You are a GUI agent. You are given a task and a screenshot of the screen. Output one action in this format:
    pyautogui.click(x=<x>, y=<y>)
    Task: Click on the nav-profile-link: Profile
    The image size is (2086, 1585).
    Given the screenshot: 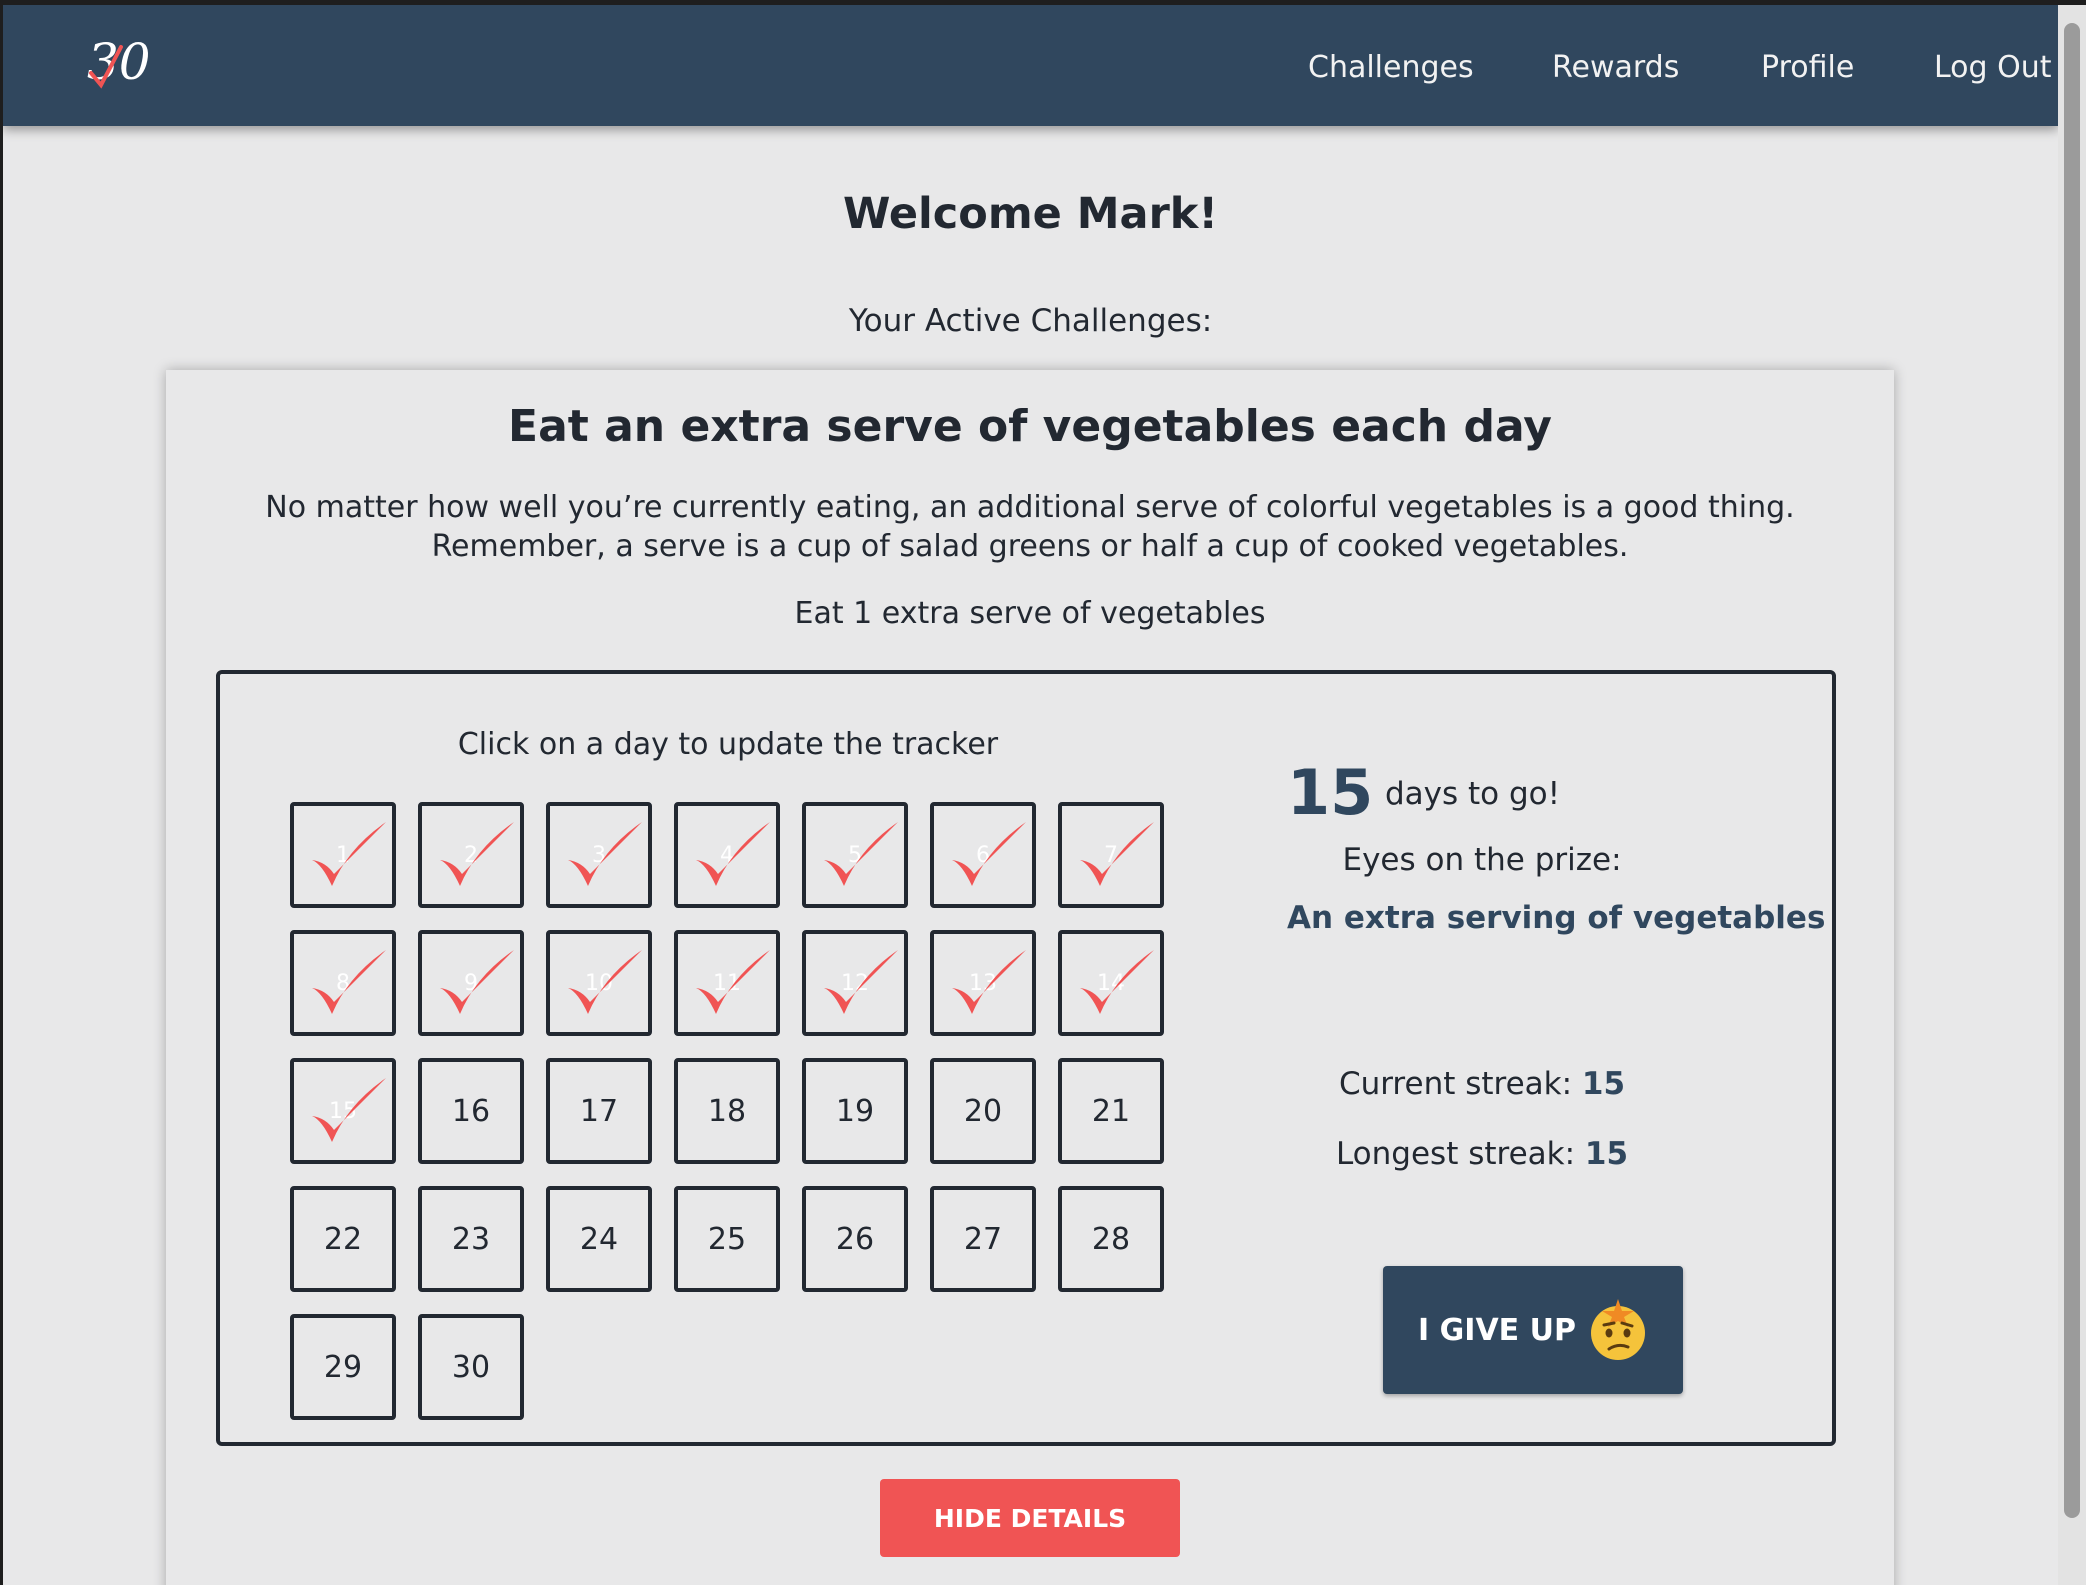 What is the action you would take?
    pyautogui.click(x=1807, y=68)
    